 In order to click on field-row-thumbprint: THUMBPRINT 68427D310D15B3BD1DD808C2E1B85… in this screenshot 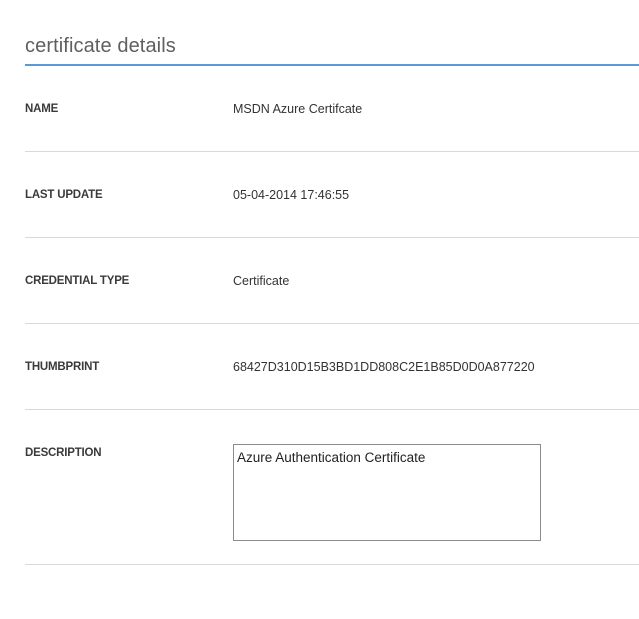, I will do `click(332, 367)`.